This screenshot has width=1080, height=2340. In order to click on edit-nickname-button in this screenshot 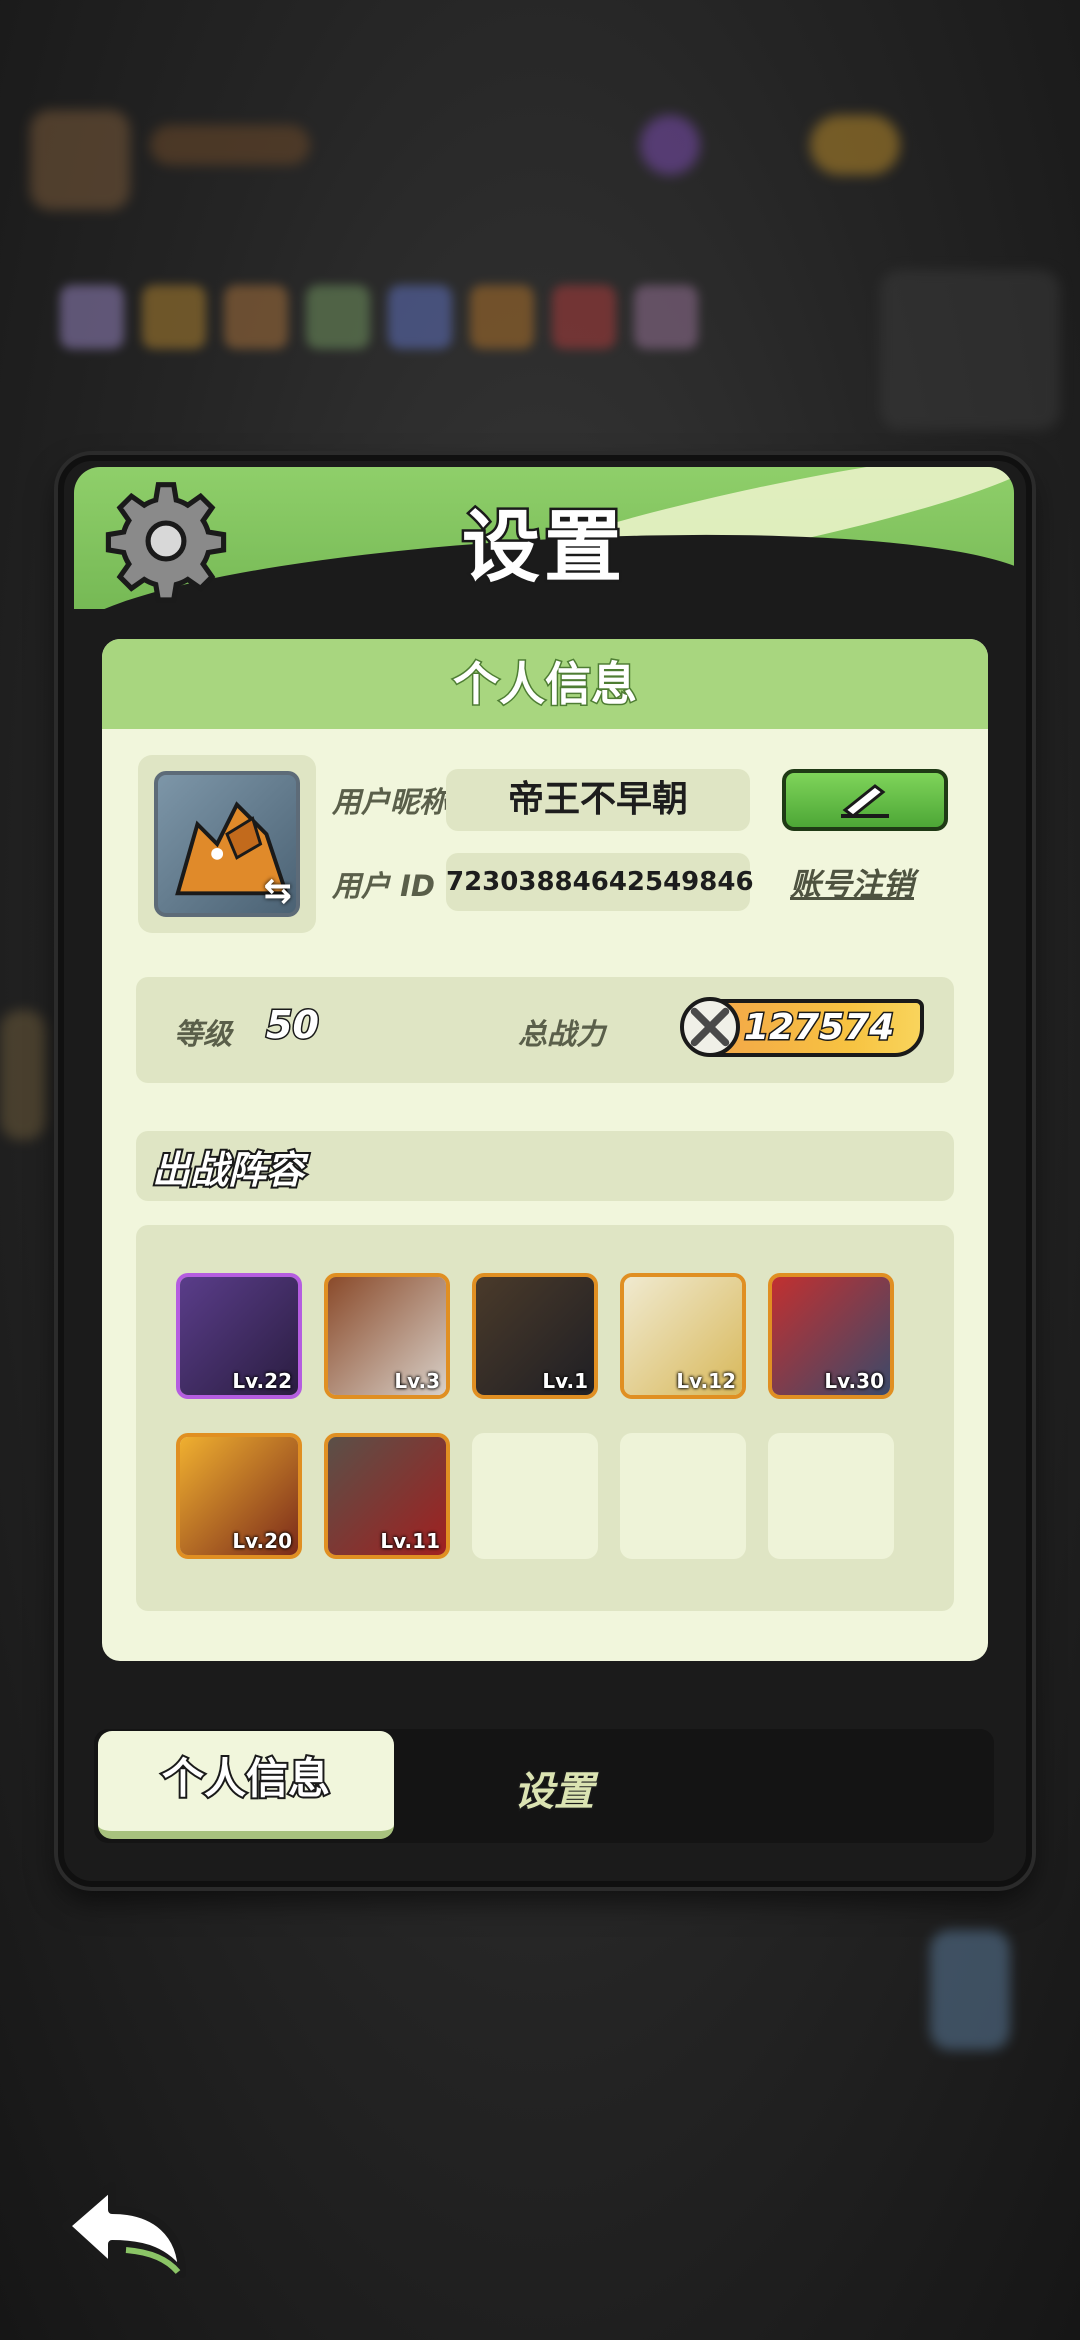, I will do `click(865, 800)`.